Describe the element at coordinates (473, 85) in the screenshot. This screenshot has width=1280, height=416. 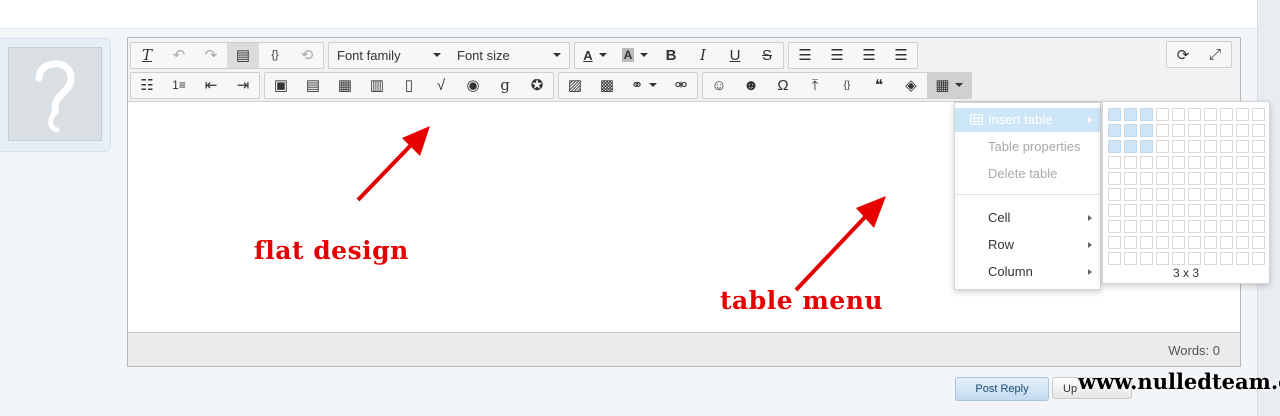
I see `spoiler-button: ◉` at that location.